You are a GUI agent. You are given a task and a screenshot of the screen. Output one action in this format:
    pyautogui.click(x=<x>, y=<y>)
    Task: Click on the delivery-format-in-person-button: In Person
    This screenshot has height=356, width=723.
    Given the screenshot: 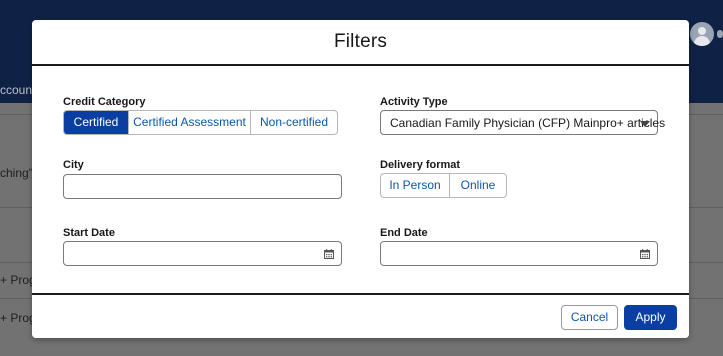 What is the action you would take?
    pyautogui.click(x=415, y=185)
    